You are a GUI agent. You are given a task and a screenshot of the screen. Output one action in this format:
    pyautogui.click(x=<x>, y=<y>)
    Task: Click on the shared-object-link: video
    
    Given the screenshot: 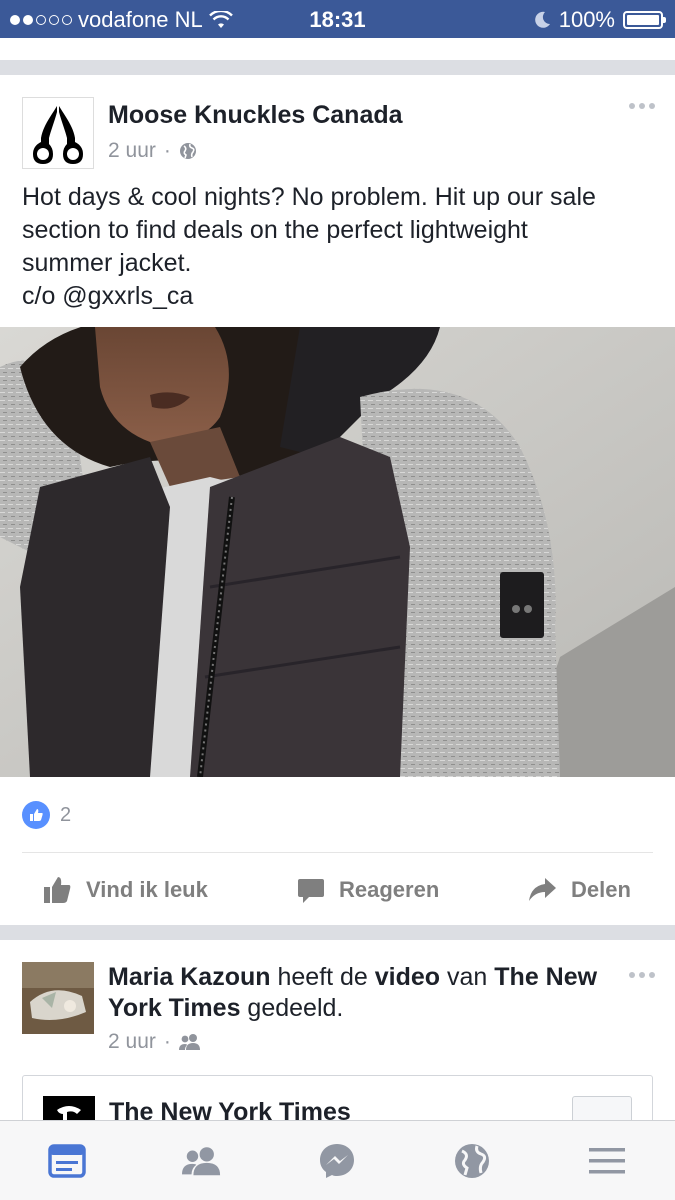 What is the action you would take?
    pyautogui.click(x=407, y=977)
    